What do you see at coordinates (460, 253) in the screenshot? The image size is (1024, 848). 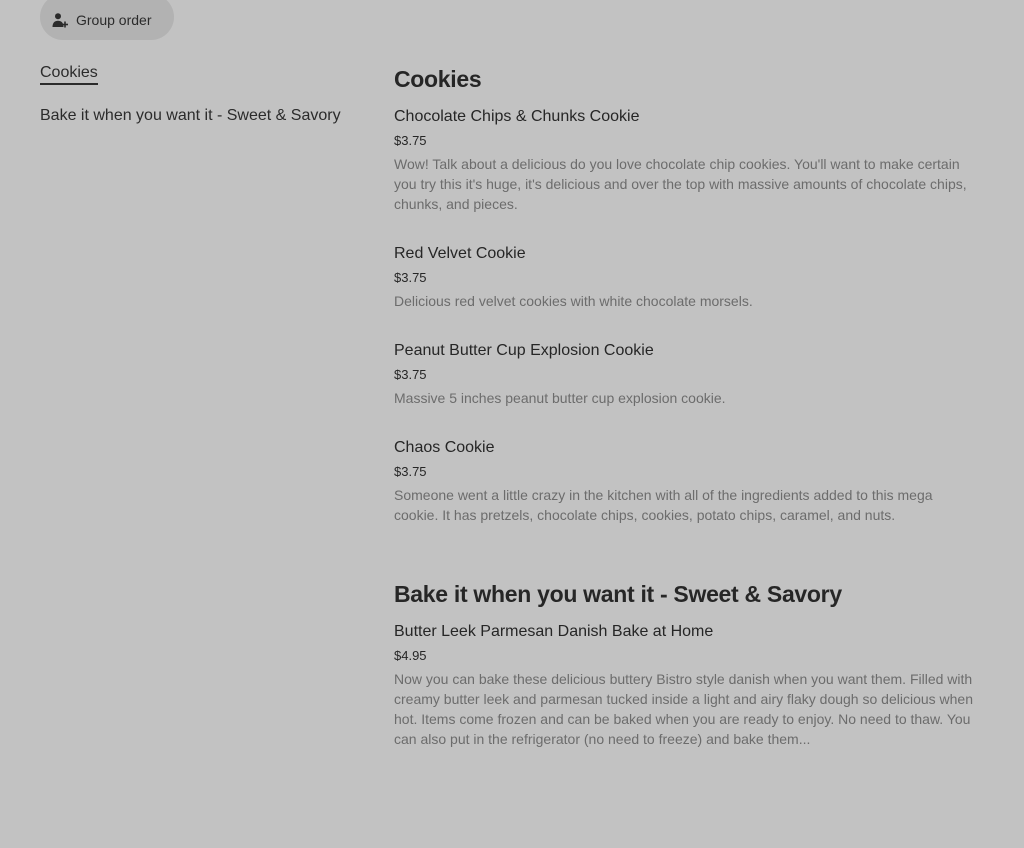 I see `item-name: Red Velvet Cookie` at bounding box center [460, 253].